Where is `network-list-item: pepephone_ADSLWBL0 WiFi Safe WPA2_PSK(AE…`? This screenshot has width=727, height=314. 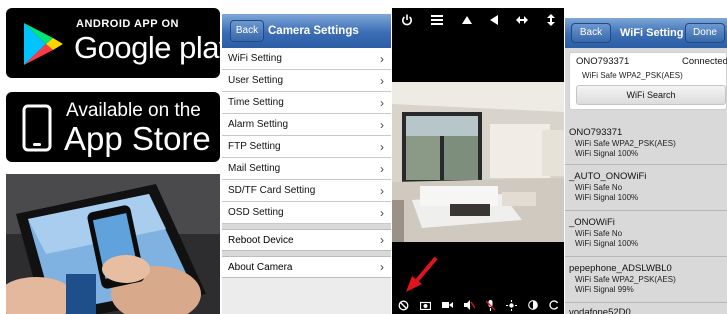 network-list-item: pepephone_ADSLWBL0 WiFi Safe WPA2_PSK(AE… is located at coordinates (648, 278).